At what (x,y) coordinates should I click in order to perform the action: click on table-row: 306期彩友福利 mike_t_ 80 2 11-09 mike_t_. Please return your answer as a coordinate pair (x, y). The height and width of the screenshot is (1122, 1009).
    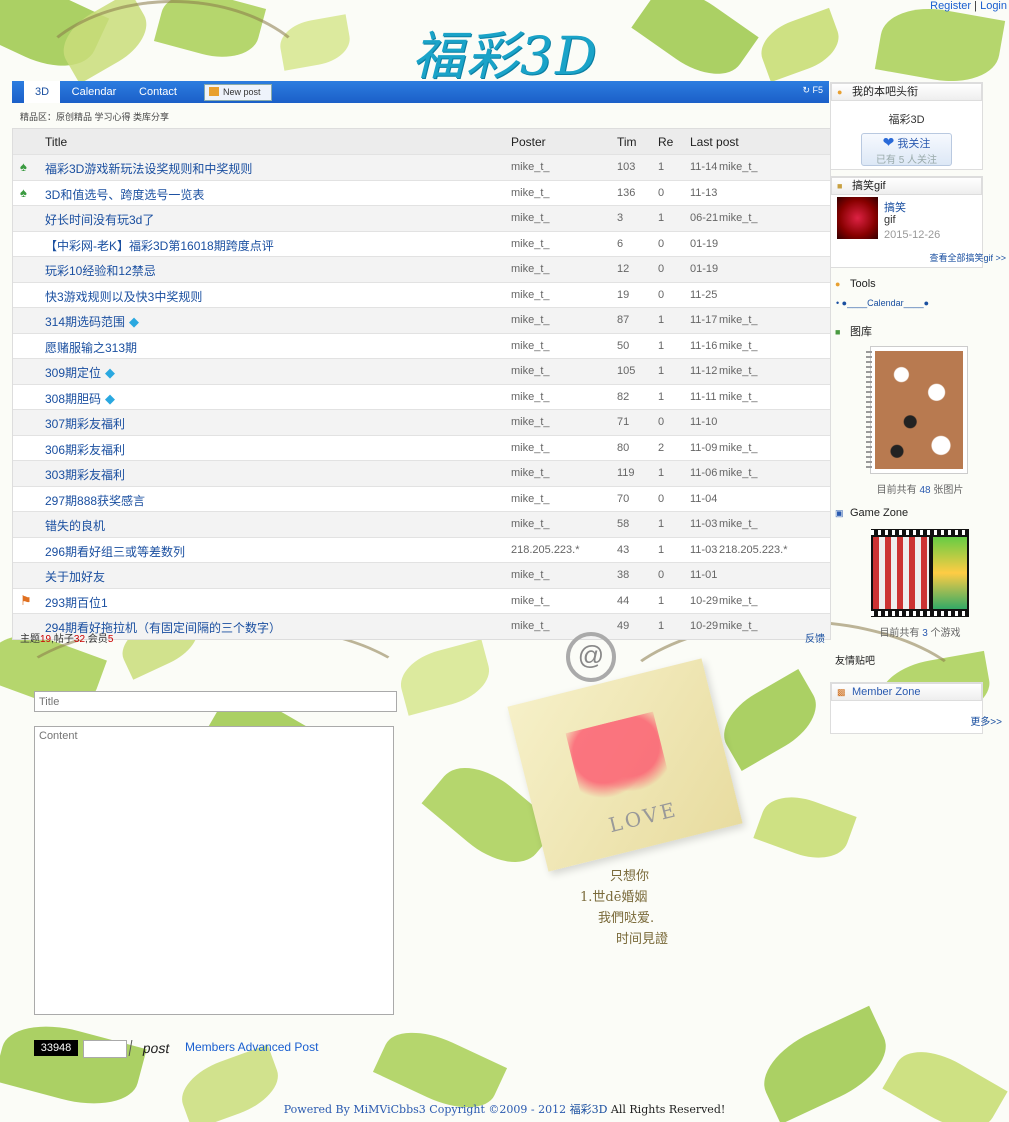
    Looking at the image, I should click on (421, 447).